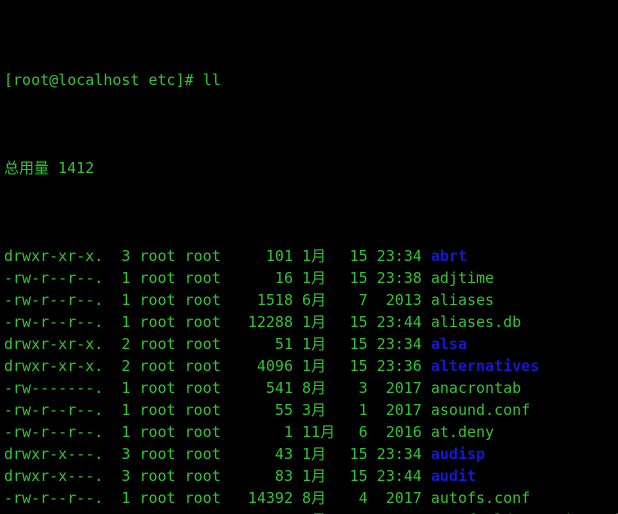 The image size is (618, 514). What do you see at coordinates (403, 278) in the screenshot?
I see `row-time: 23:38` at bounding box center [403, 278].